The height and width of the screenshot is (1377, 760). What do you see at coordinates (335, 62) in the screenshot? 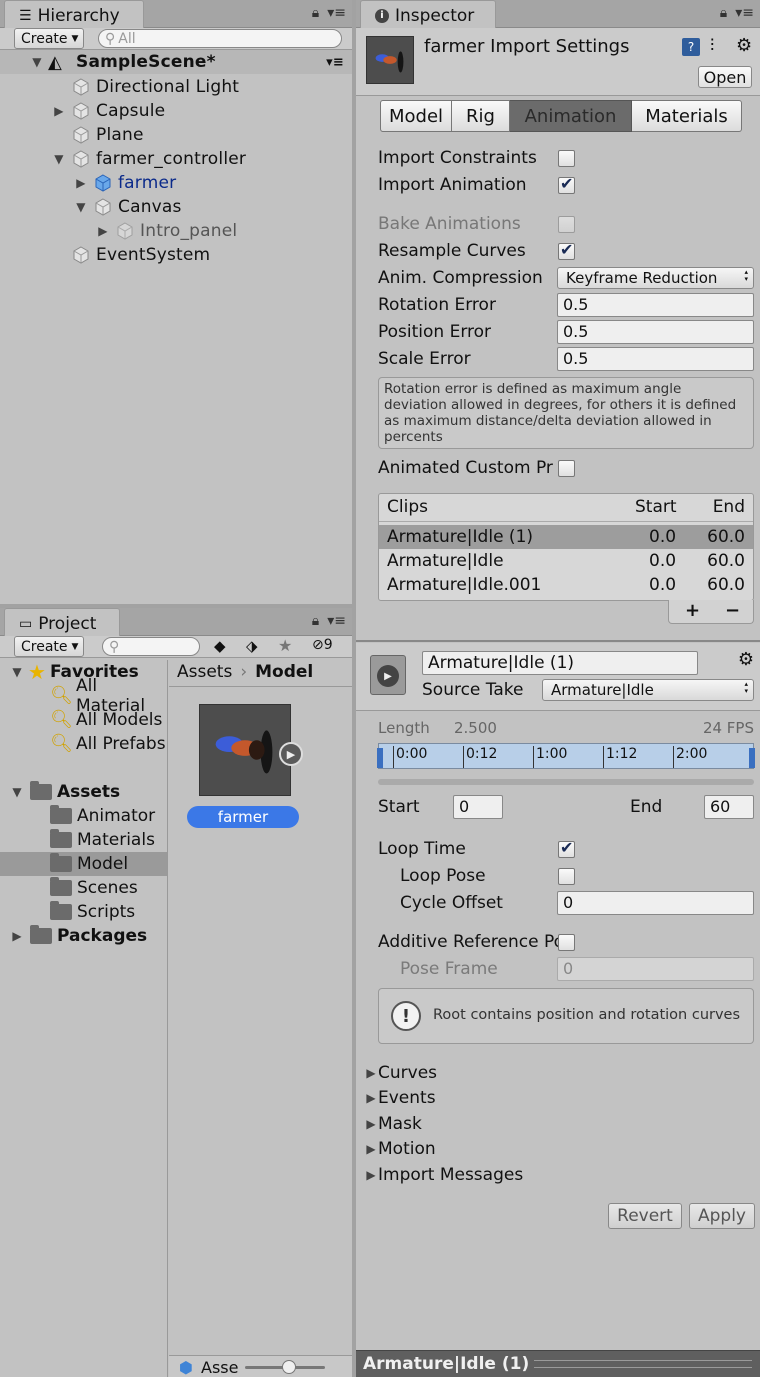
I see `scene-menu-icon: ▾≡` at bounding box center [335, 62].